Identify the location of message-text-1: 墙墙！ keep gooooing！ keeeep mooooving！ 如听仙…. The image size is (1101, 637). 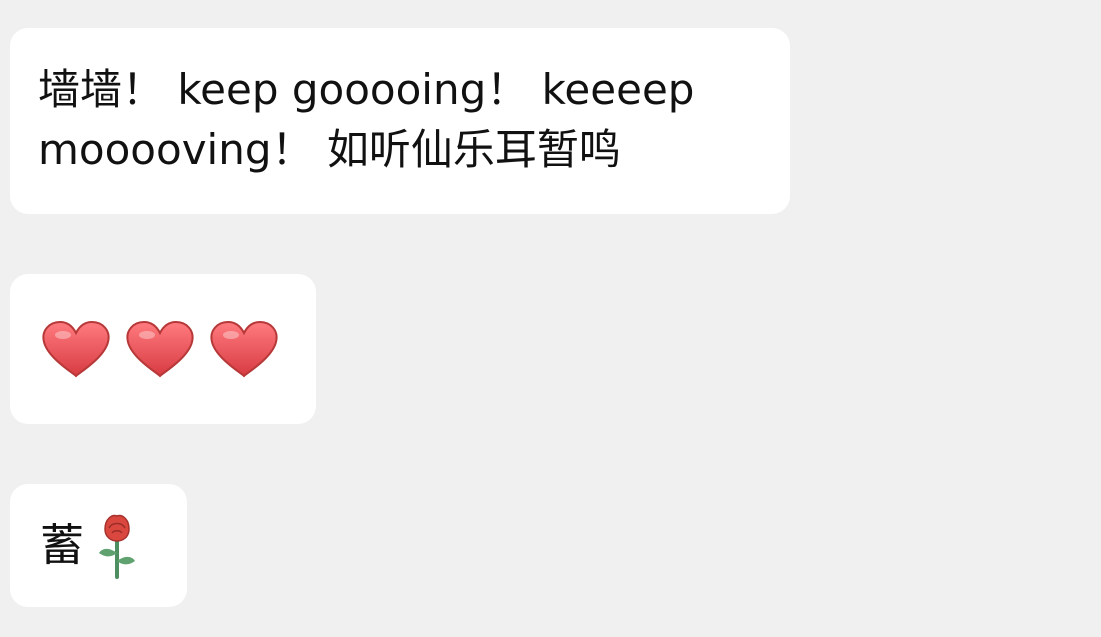
(366, 119).